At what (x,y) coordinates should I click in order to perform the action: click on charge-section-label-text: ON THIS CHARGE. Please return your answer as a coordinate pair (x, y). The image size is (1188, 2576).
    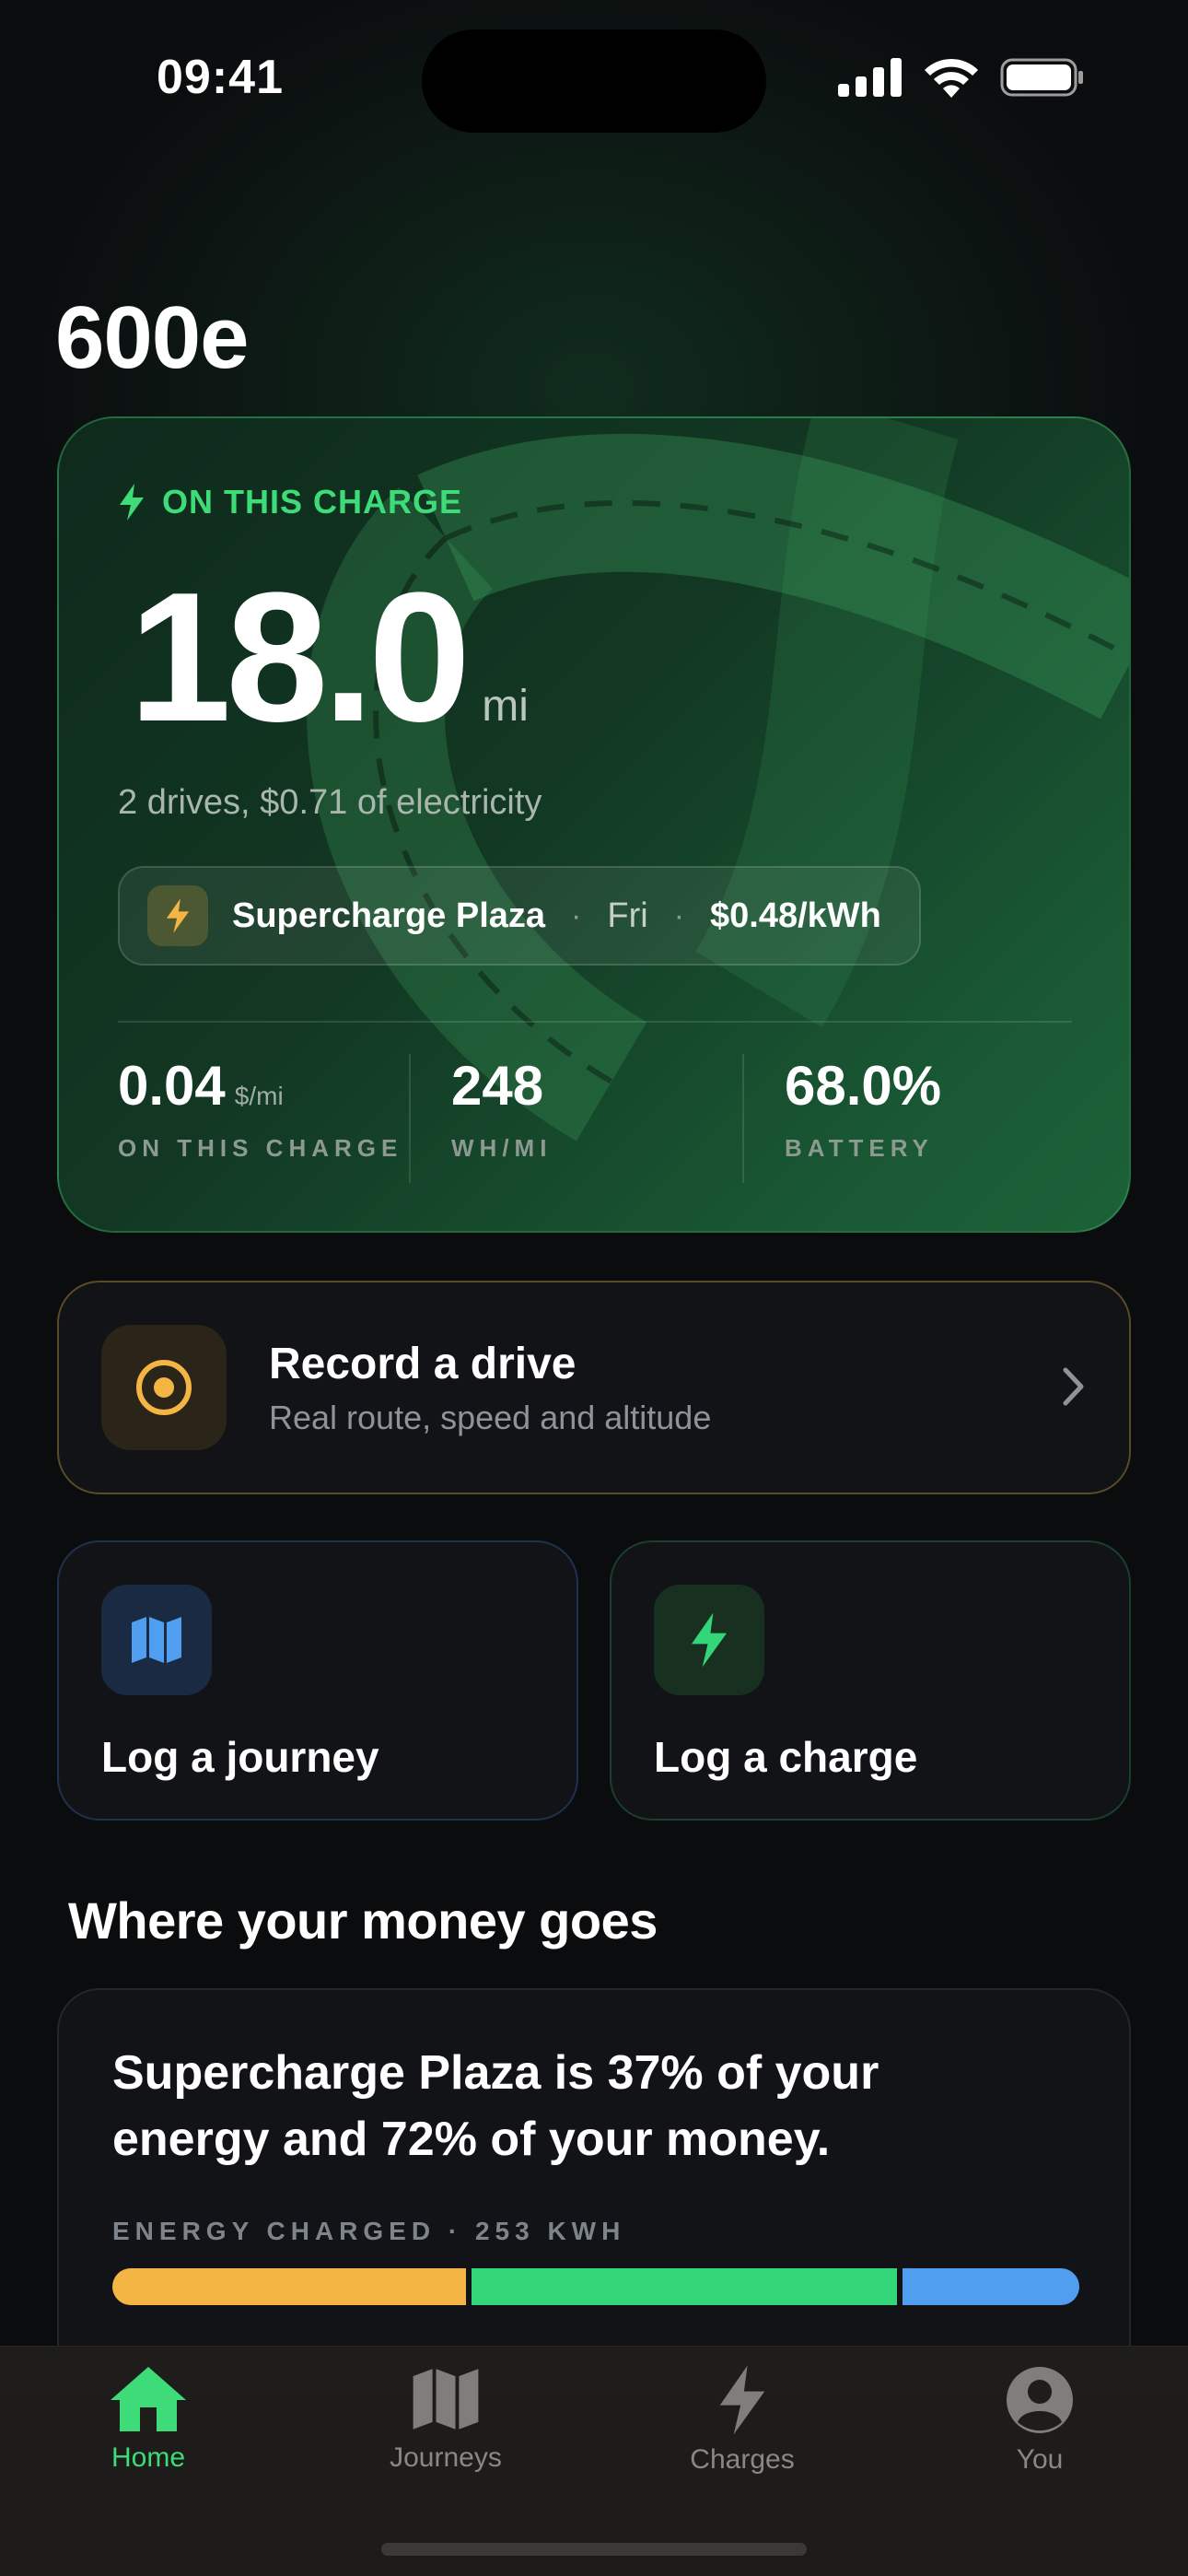
    Looking at the image, I should click on (312, 502).